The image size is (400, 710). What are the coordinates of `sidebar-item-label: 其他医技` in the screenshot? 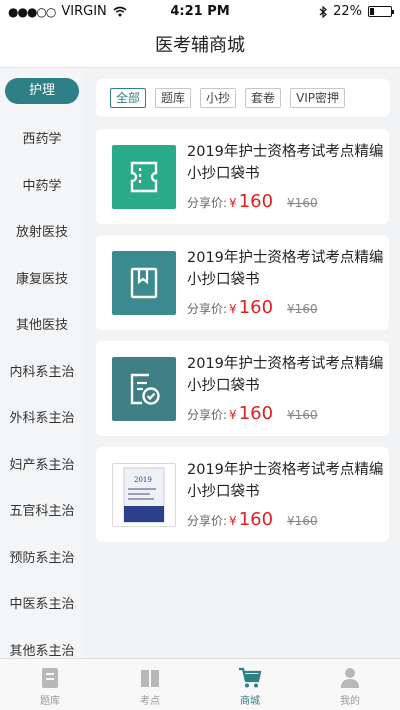 It's located at (41, 326).